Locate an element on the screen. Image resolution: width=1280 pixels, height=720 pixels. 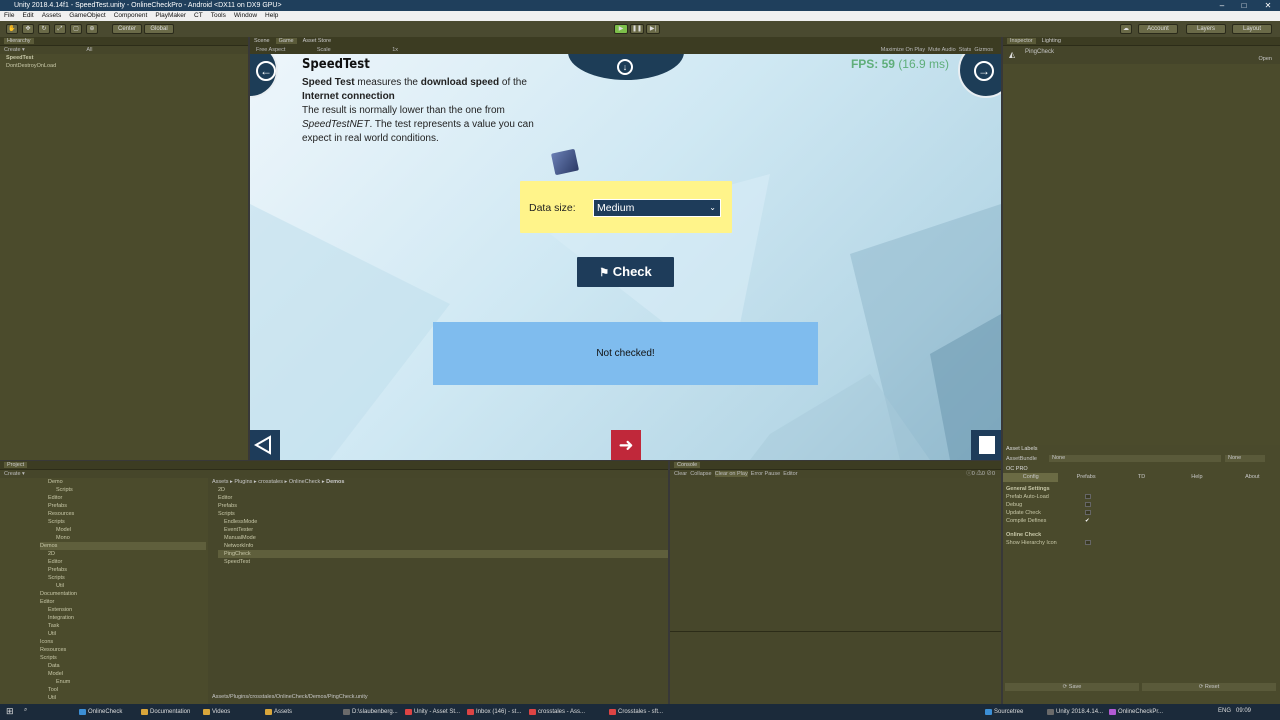
minimize-icon: – is located at coordinates (1222, 5).